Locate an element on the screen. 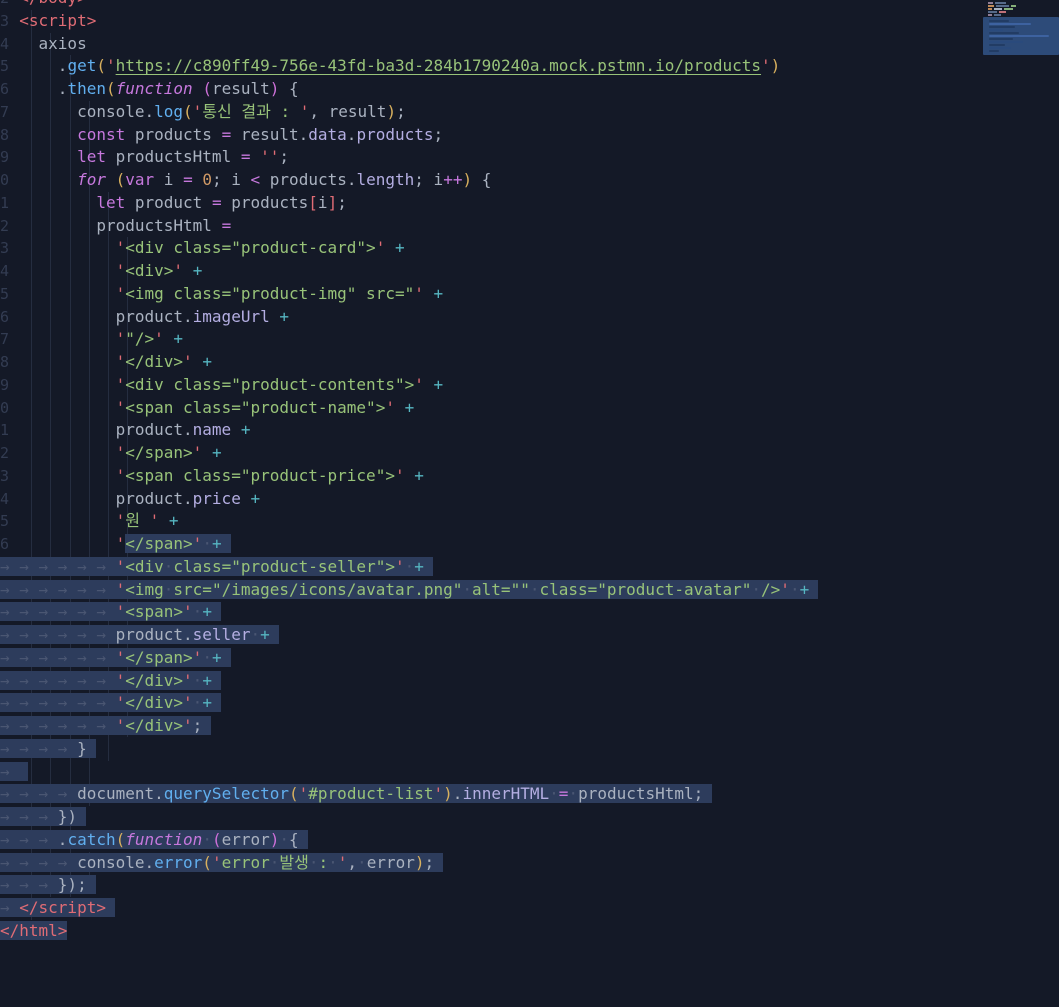  code-token: = is located at coordinates (226, 225).